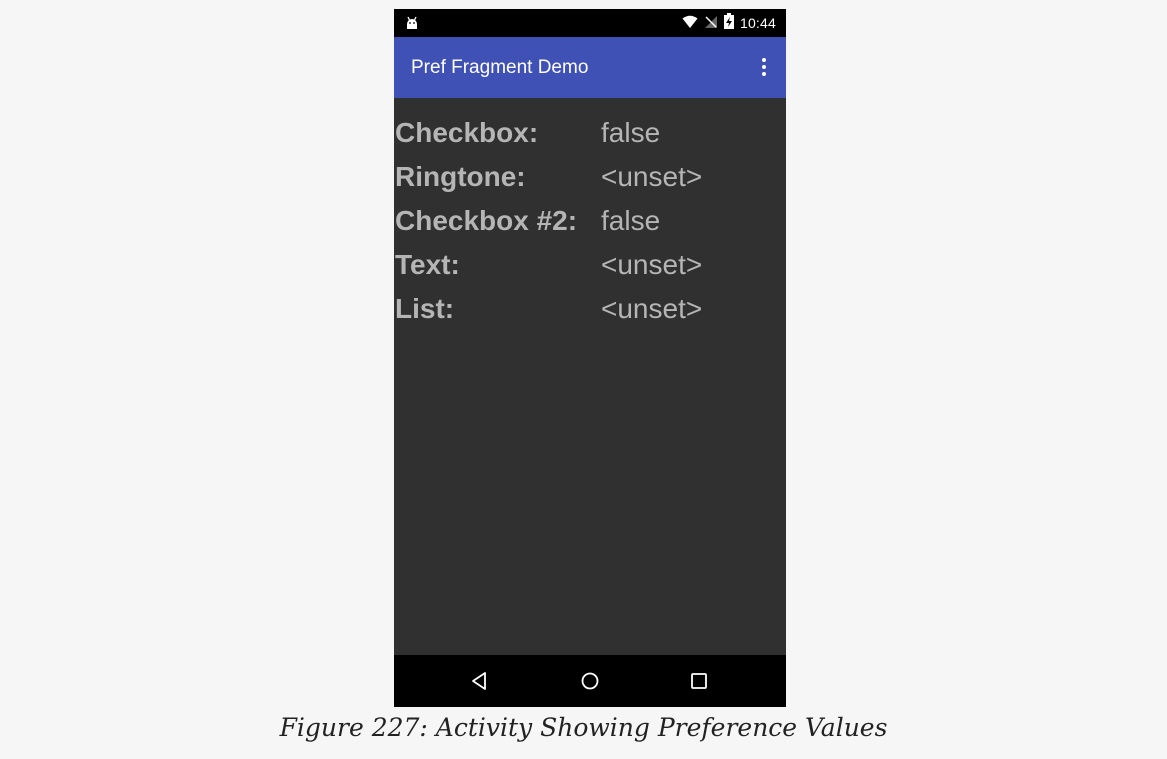  What do you see at coordinates (427, 264) in the screenshot?
I see `pref-label: Text:` at bounding box center [427, 264].